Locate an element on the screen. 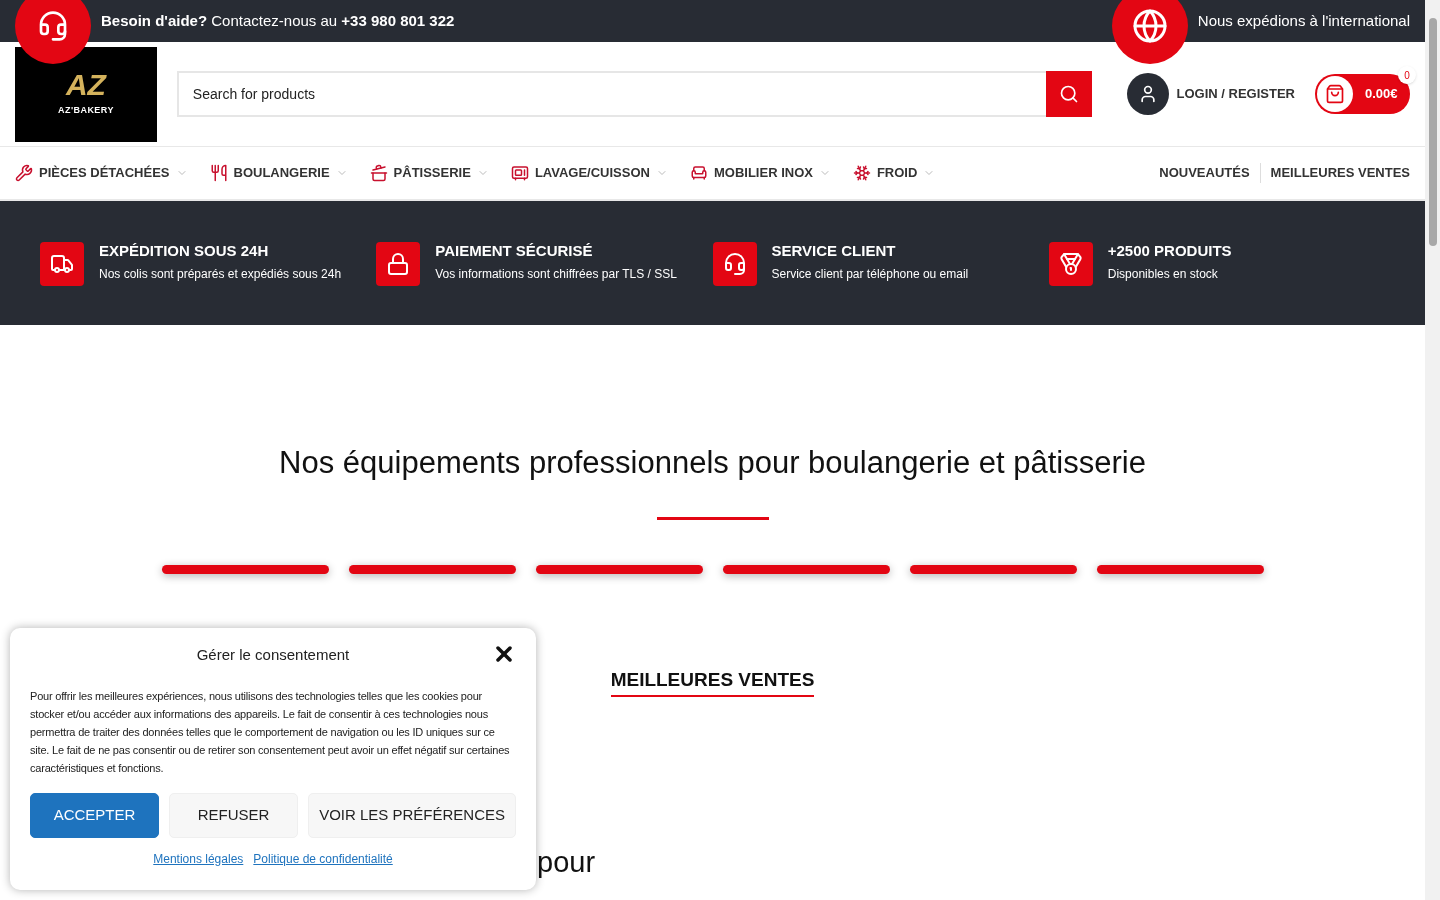 The image size is (1440, 900). search-button is located at coordinates (1068, 94).